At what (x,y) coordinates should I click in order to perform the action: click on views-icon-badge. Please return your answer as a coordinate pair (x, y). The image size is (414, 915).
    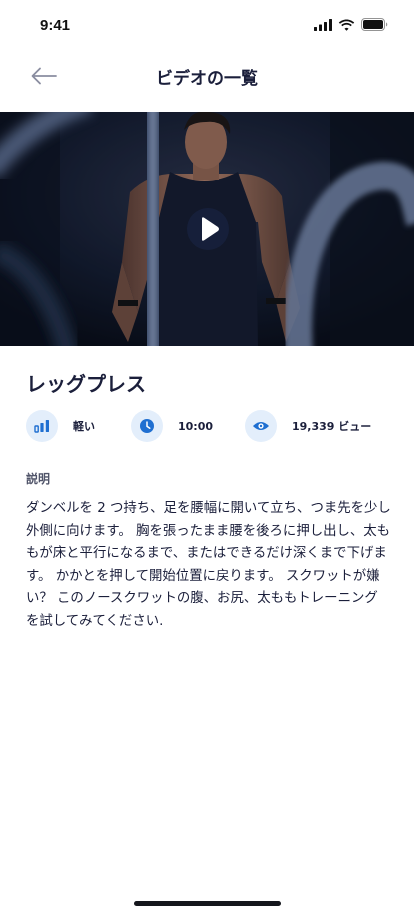
    Looking at the image, I should click on (261, 426).